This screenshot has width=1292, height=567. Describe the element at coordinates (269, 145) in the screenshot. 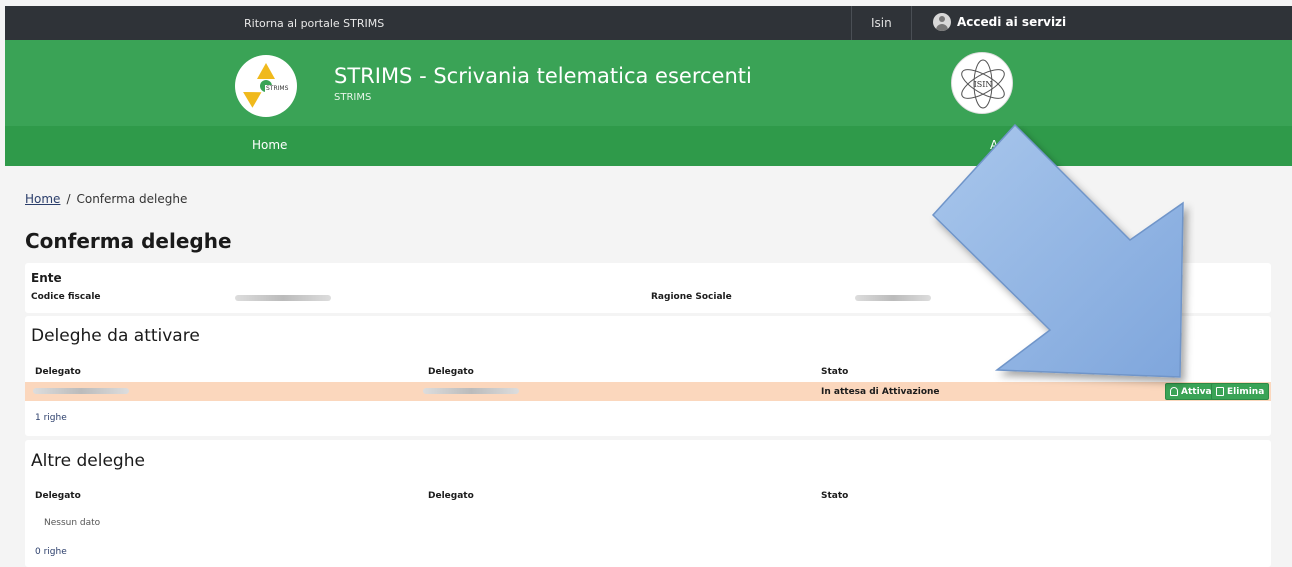

I see `nav-home: Home` at that location.